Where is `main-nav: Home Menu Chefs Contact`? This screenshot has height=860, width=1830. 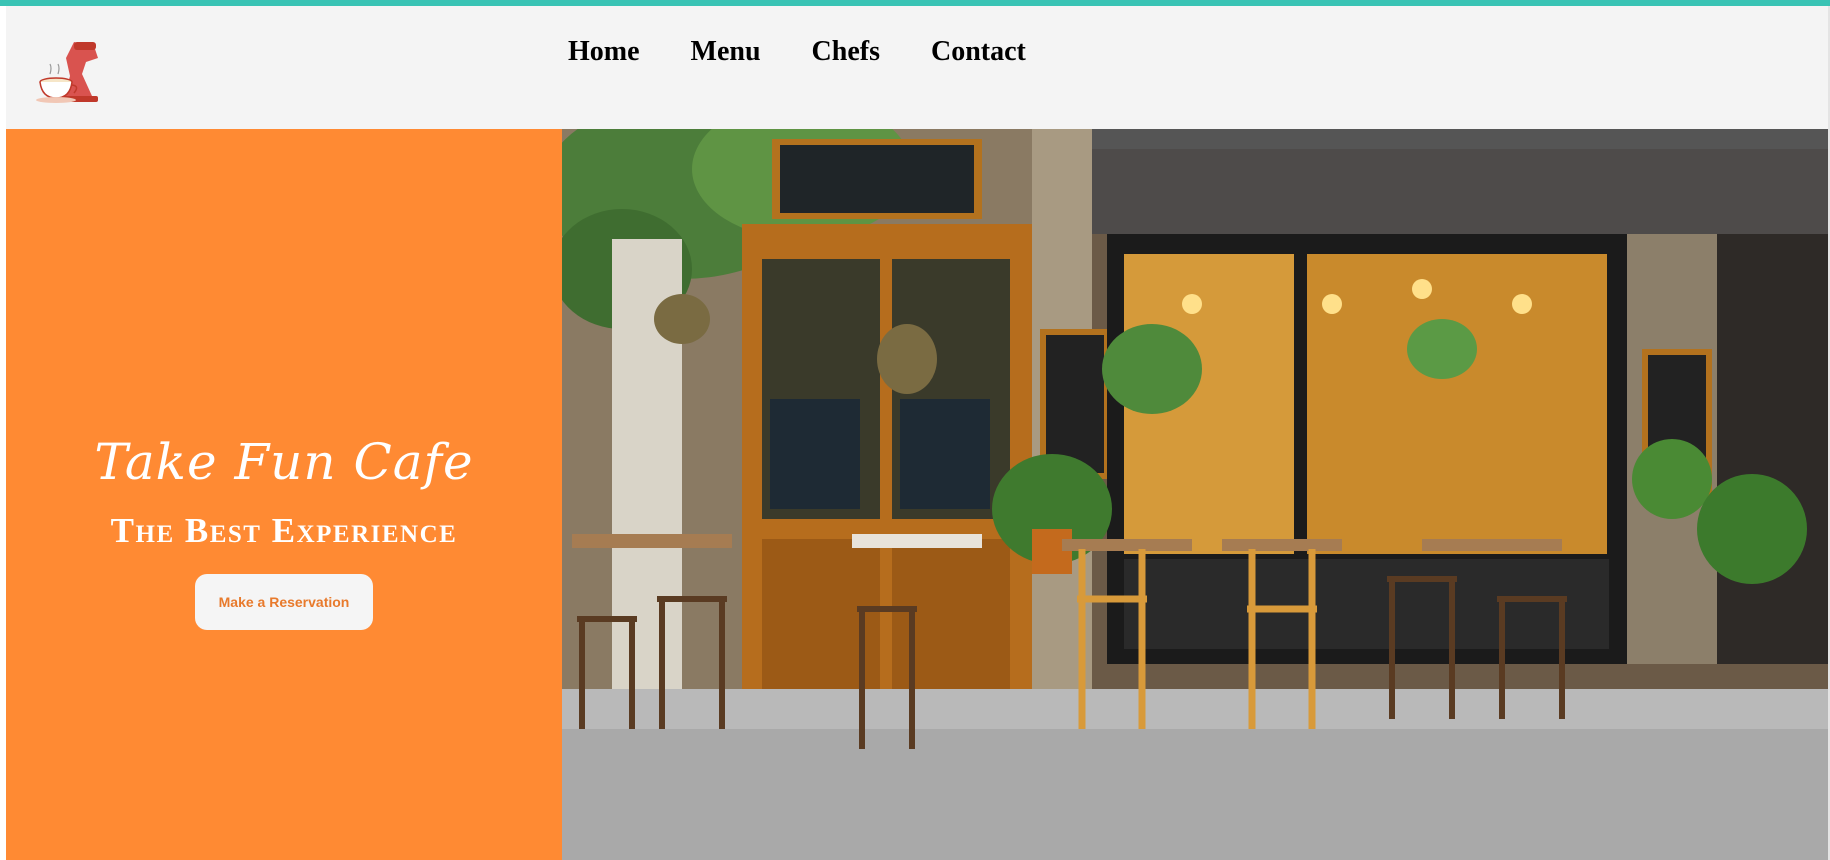 main-nav: Home Menu Chefs Contact is located at coordinates (822, 52).